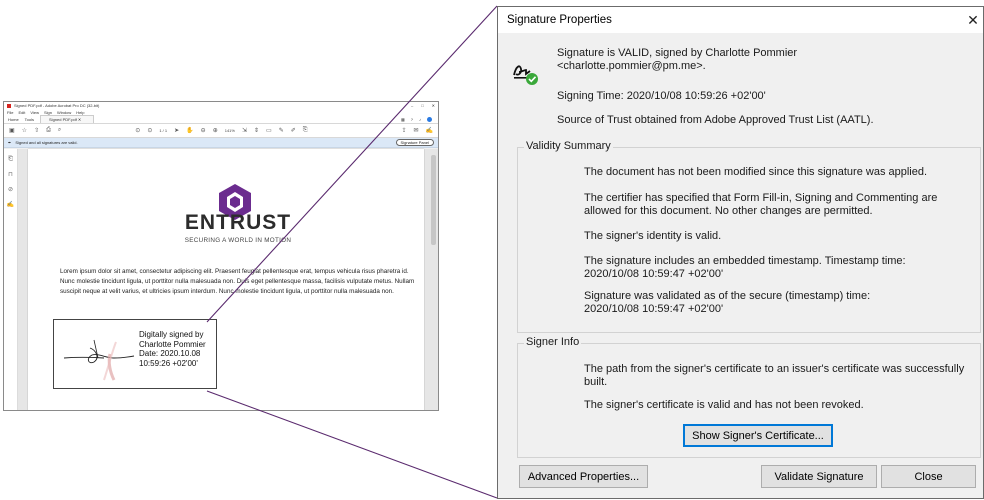 The height and width of the screenshot is (500, 984). I want to click on valid-signature-icon, so click(525, 75).